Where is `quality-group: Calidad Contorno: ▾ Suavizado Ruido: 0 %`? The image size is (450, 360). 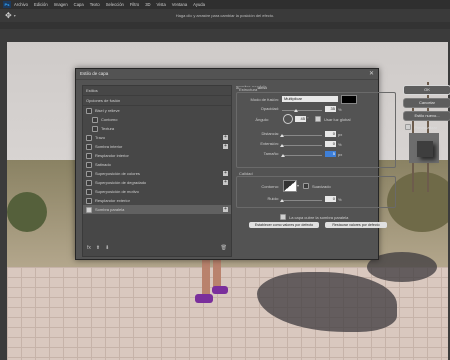 quality-group: Calidad Contorno: ▾ Suavizado Ruido: 0 % is located at coordinates (316, 189).